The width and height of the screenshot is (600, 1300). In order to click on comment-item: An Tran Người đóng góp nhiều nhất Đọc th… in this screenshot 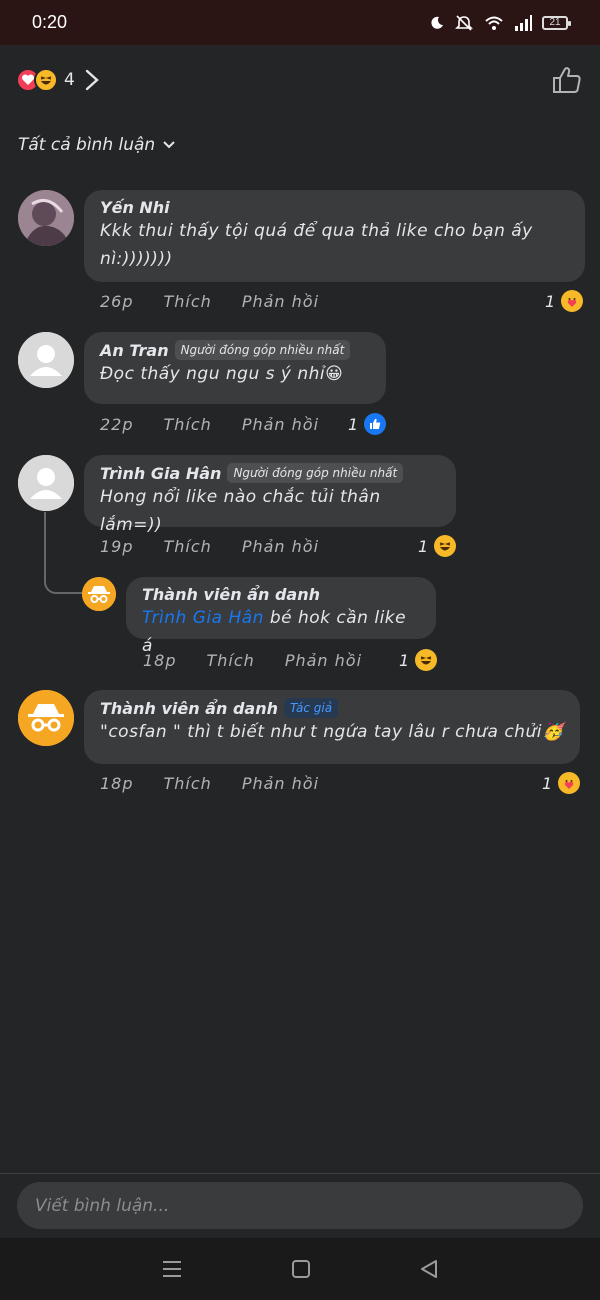, I will do `click(202, 368)`.